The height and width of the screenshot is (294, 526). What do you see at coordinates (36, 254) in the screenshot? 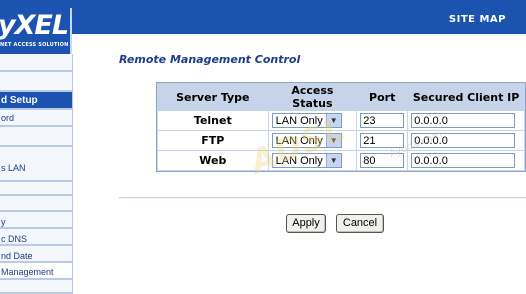
I see `sidebar-item-time-and-date: nd Date` at bounding box center [36, 254].